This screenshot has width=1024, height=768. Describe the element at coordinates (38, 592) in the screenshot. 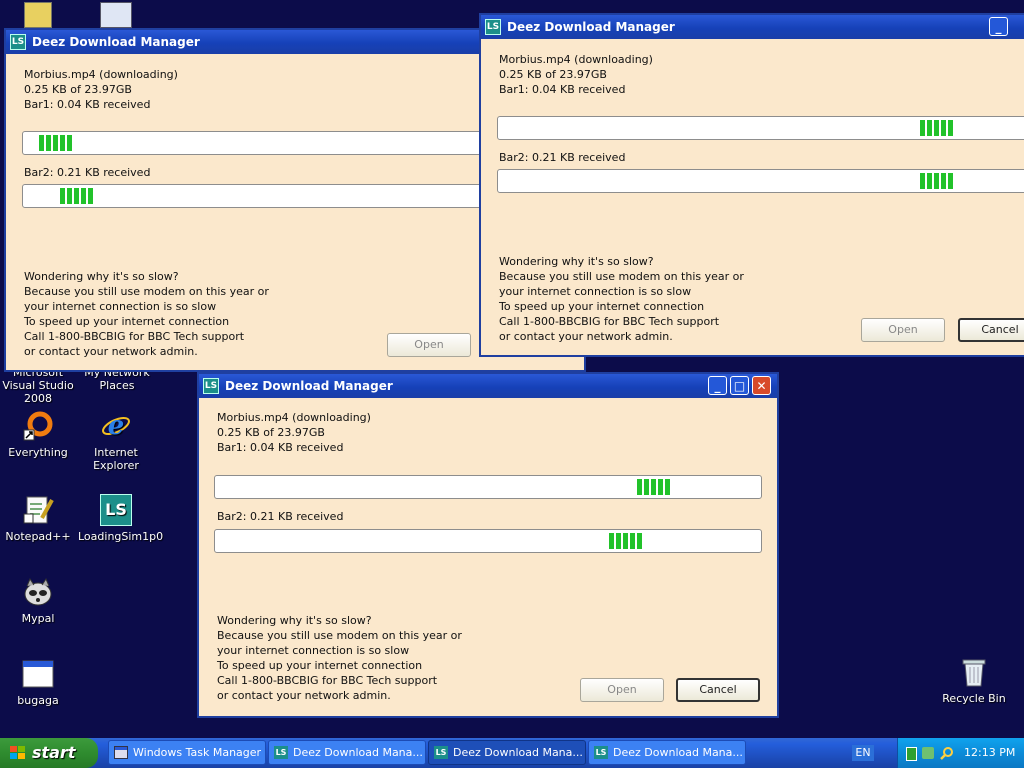

I see `raccoon-icon` at that location.